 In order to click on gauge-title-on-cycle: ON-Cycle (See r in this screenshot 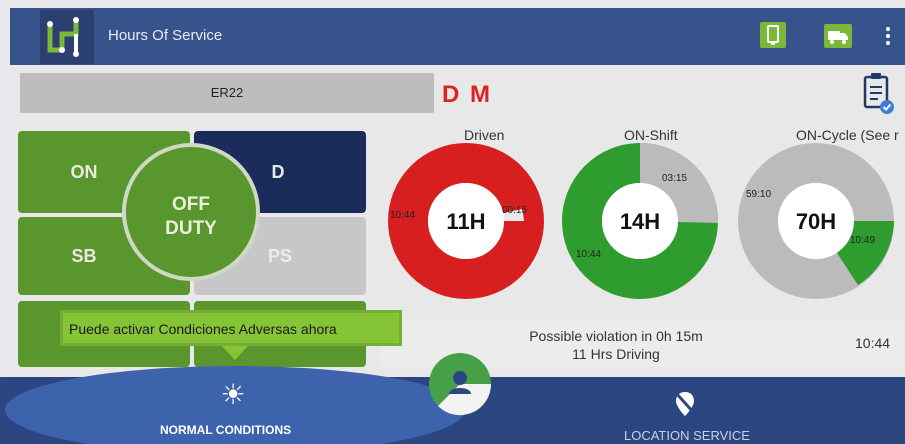, I will do `click(847, 135)`.